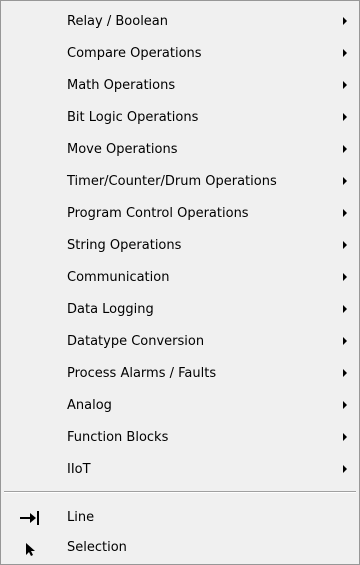 The width and height of the screenshot is (360, 565). I want to click on menu-item-string-operations: String Operations, so click(180, 246).